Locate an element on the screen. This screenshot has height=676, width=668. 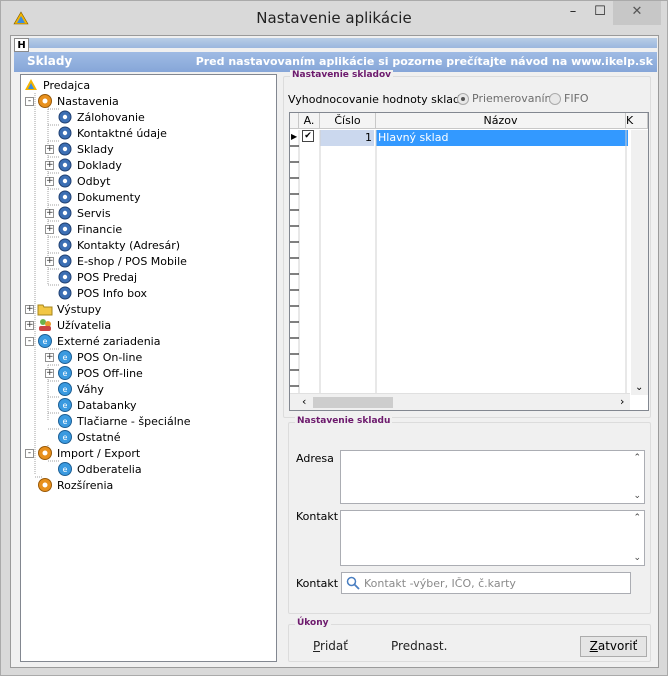
tree-item: + Servis is located at coordinates (78, 213).